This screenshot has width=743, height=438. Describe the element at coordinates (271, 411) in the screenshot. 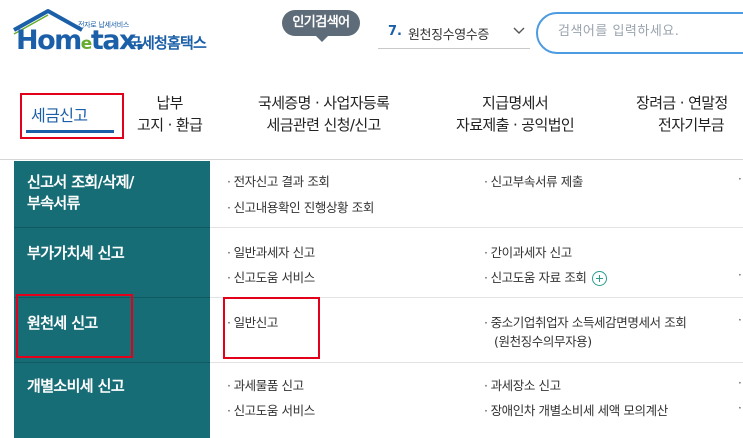

I see `link-filing-help-excise: 신고도움 서비스` at that location.